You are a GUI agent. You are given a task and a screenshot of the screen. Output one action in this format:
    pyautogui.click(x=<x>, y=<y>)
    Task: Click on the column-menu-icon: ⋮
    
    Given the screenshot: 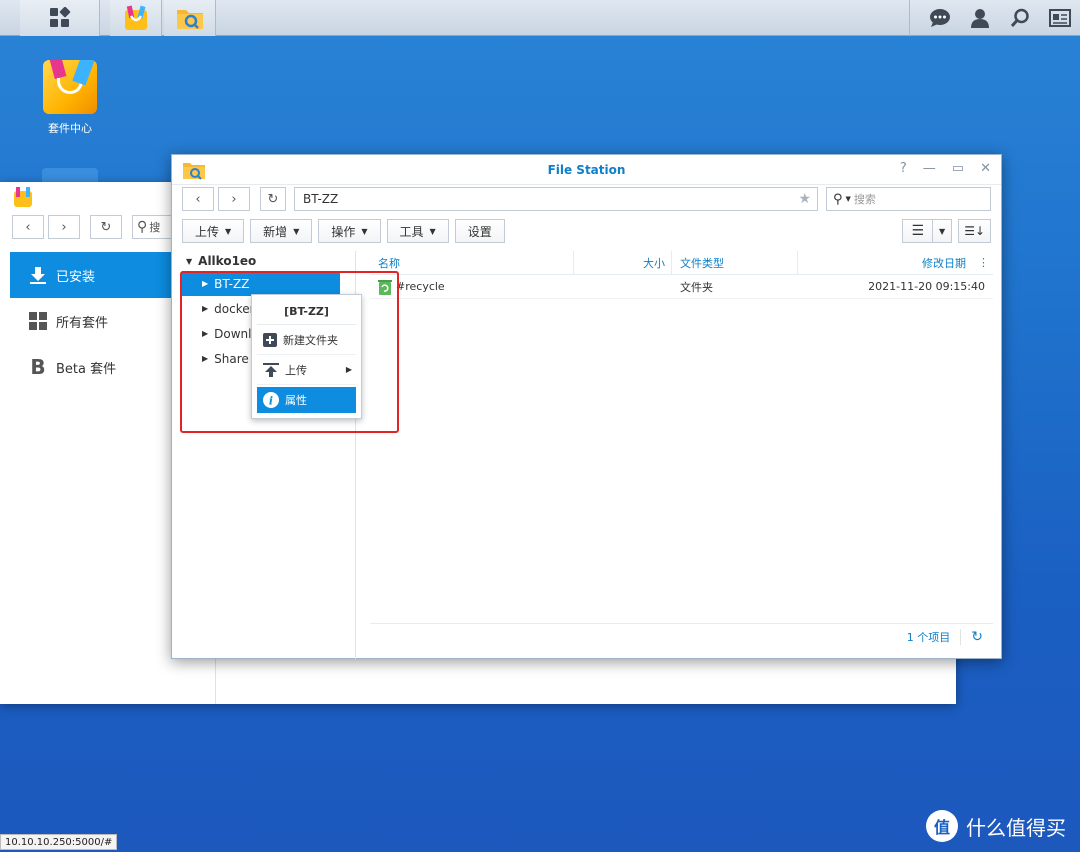 What is the action you would take?
    pyautogui.click(x=983, y=262)
    